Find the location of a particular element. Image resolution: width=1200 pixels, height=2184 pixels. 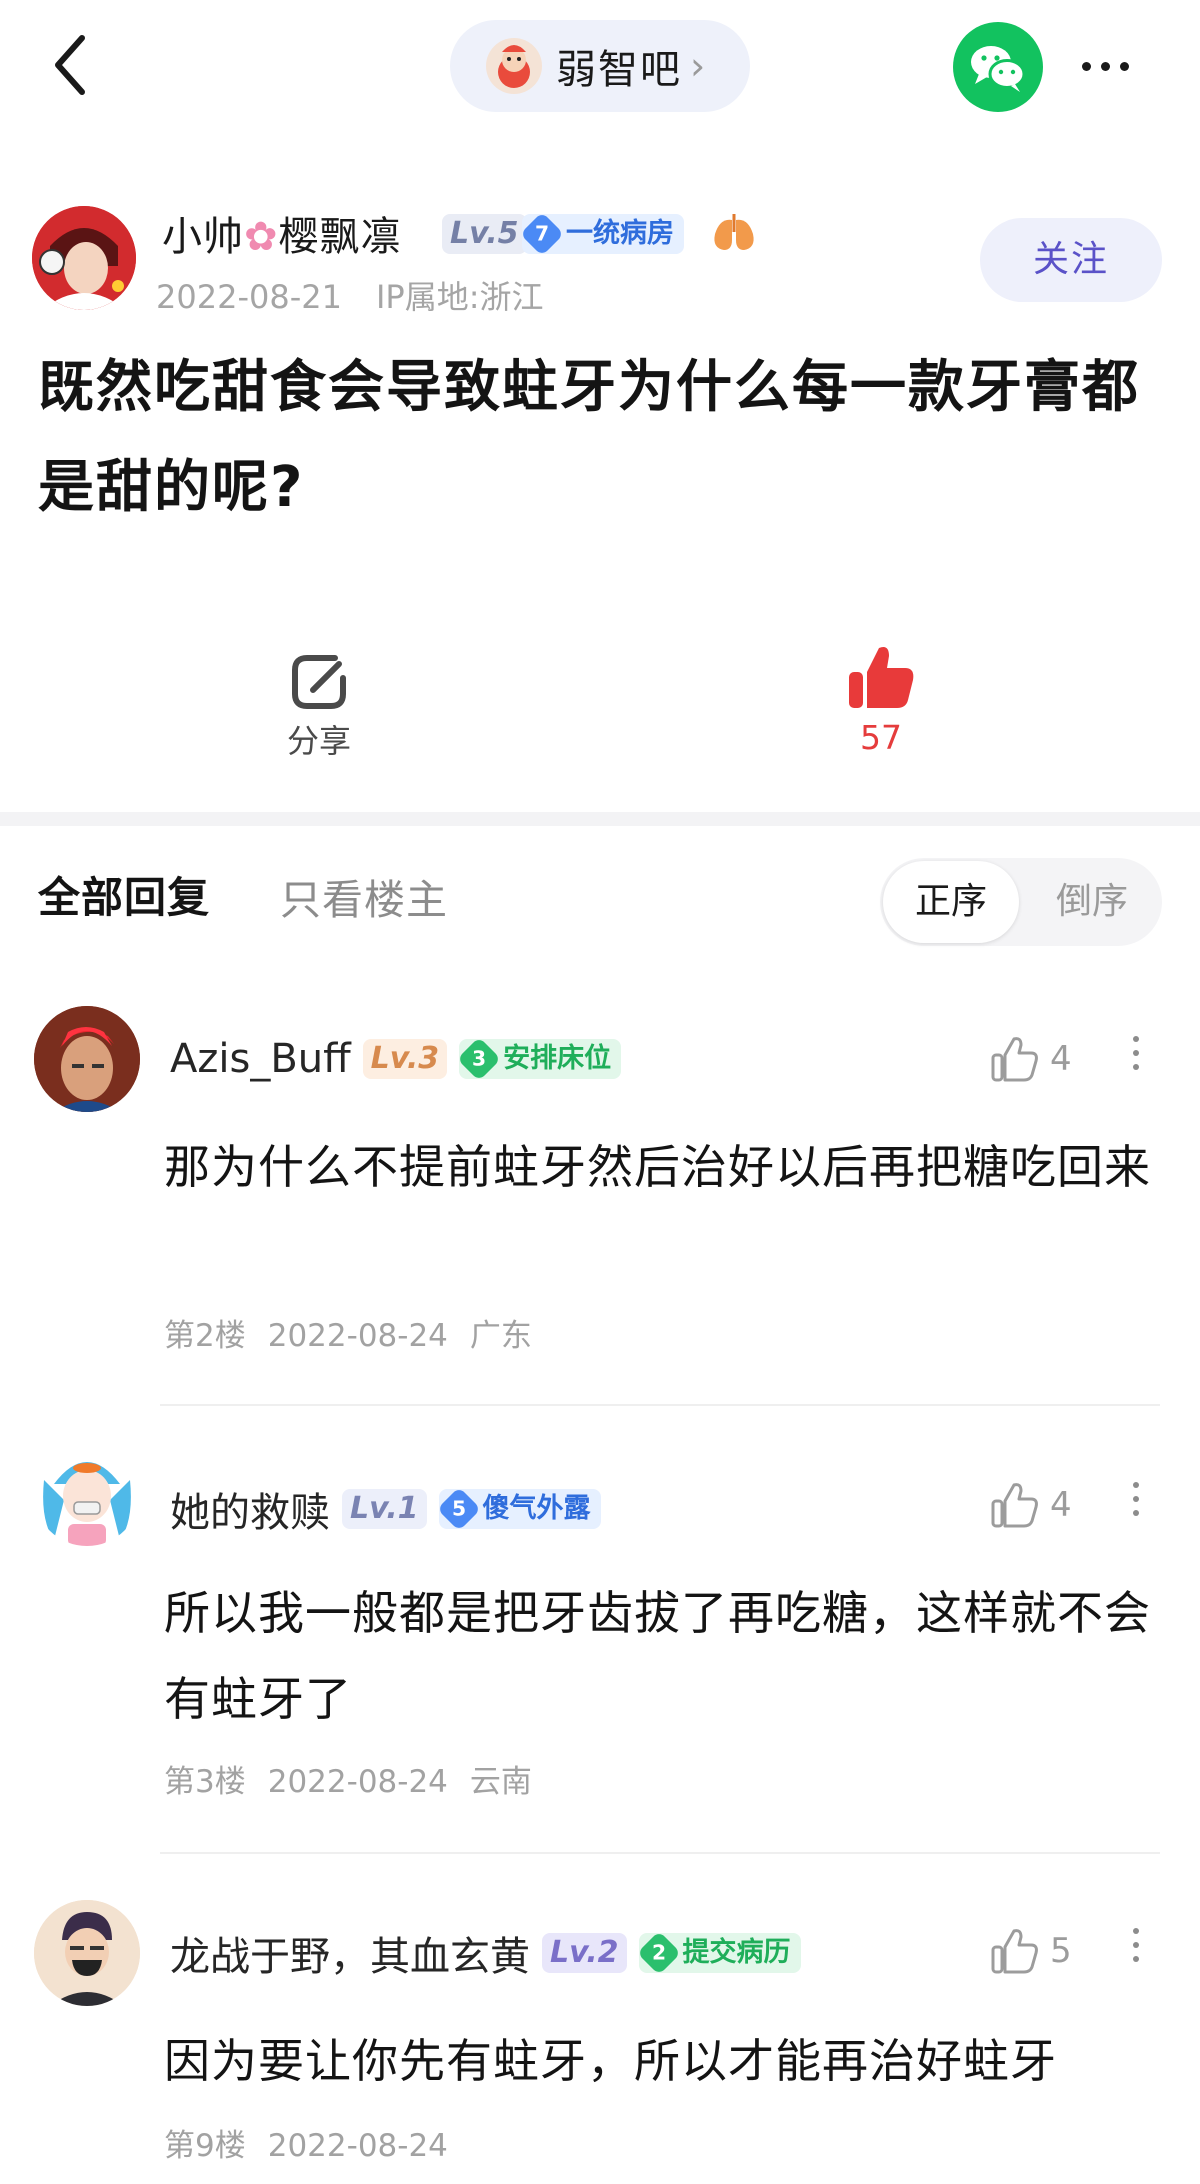

badge-diamond-icon: 2 is located at coordinates (658, 1953).